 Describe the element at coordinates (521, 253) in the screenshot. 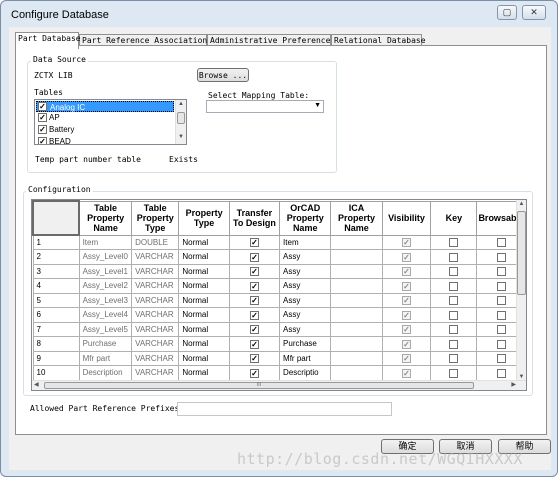

I see `grid-scroll-thumb` at that location.